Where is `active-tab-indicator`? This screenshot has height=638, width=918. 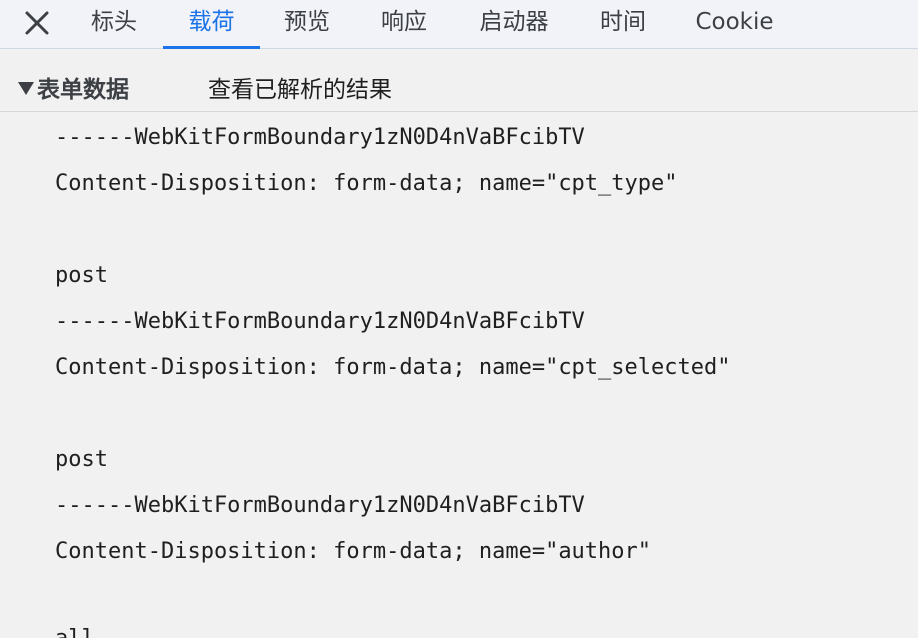 active-tab-indicator is located at coordinates (211, 47).